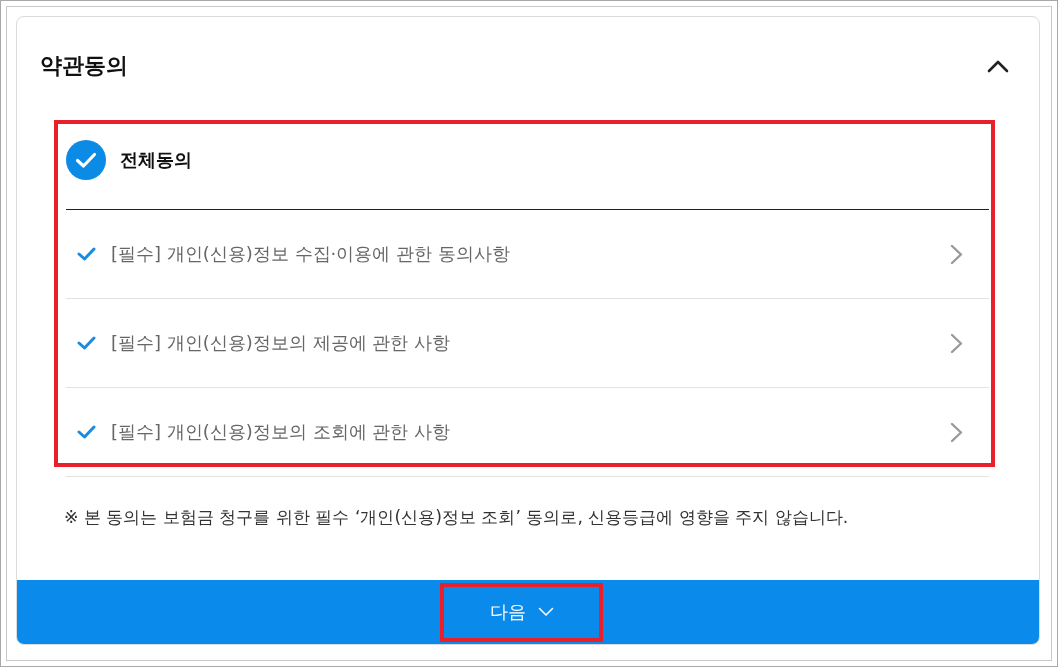 This screenshot has width=1058, height=667. I want to click on term-label: [필수] 개인(신용)정보의 조회에 관한 사항, so click(280, 432).